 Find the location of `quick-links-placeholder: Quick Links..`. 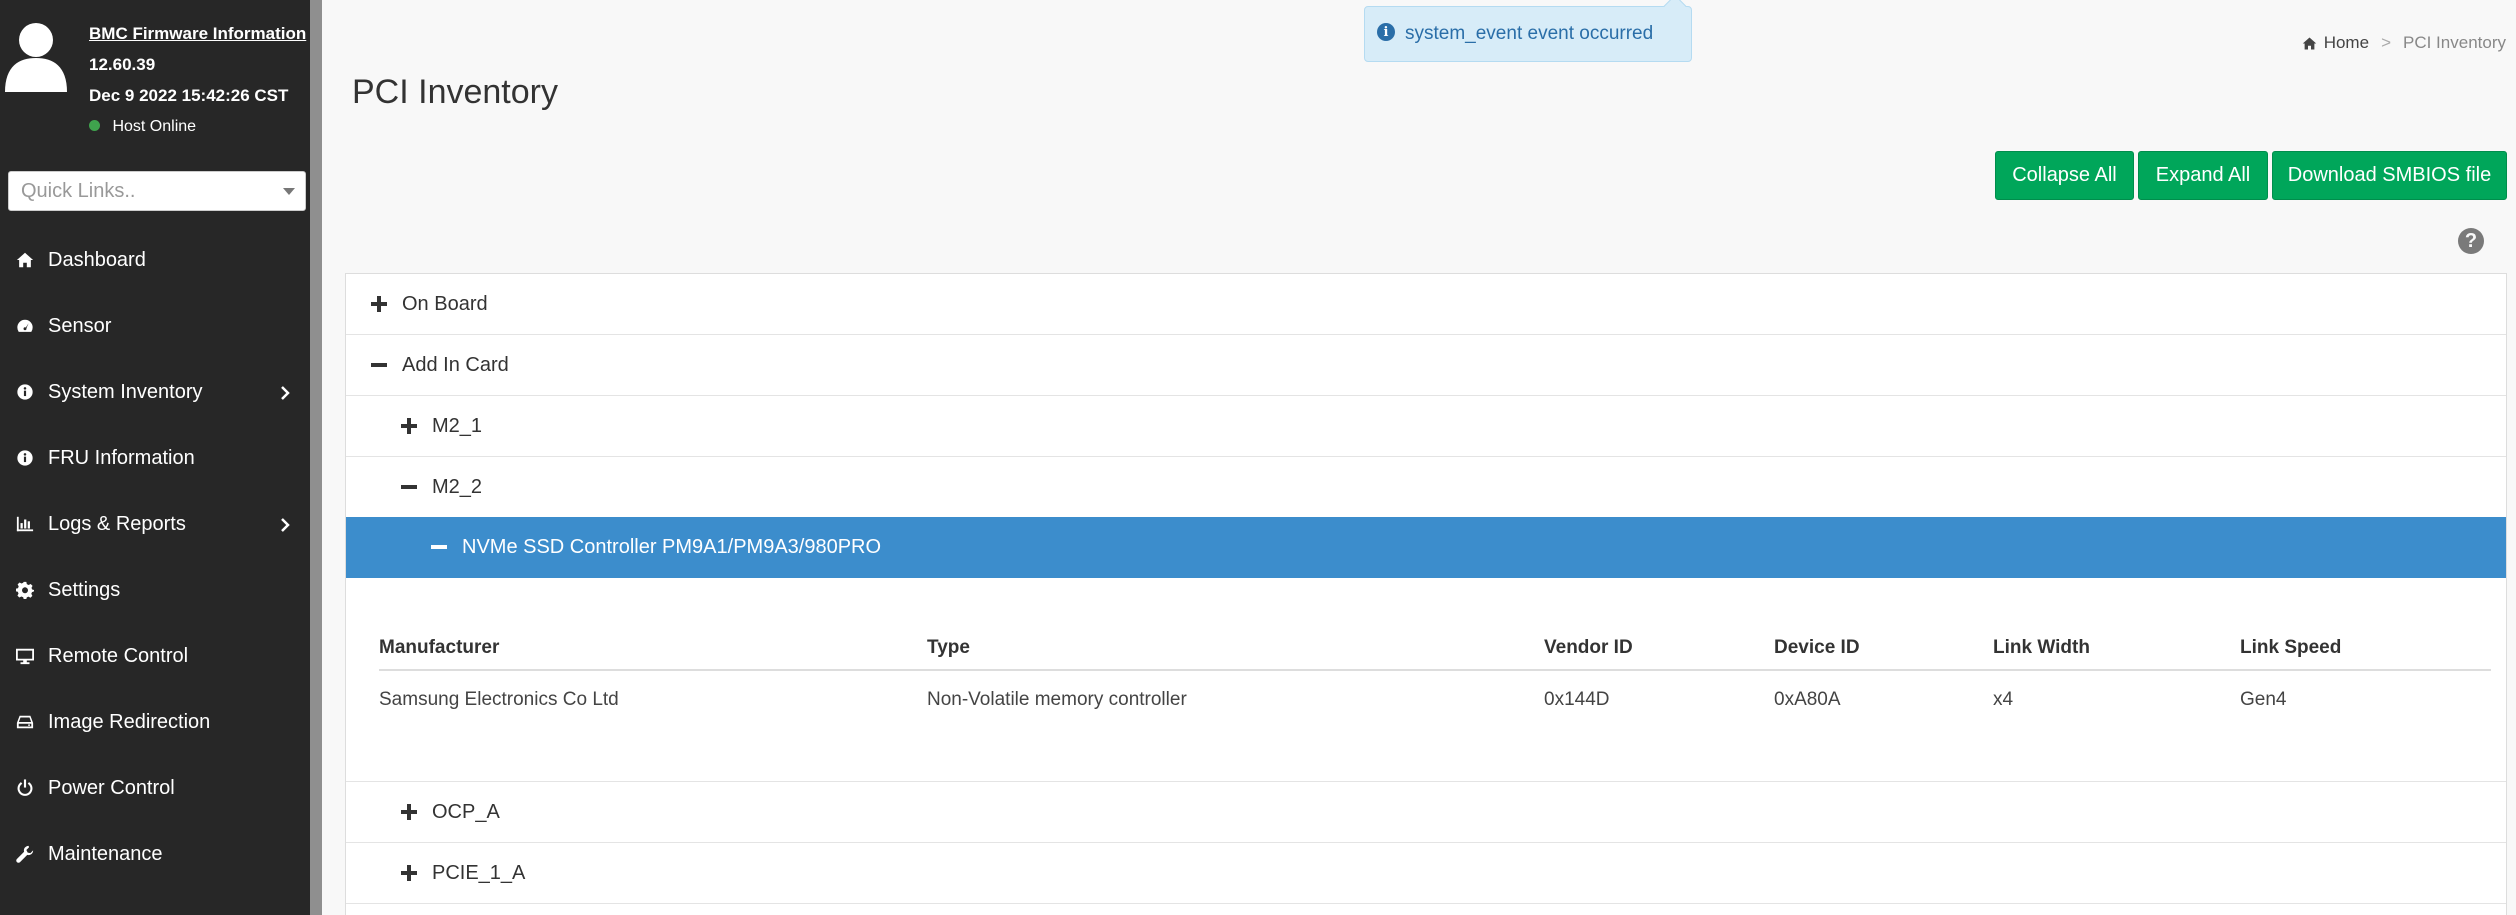

quick-links-placeholder: Quick Links.. is located at coordinates (78, 190).